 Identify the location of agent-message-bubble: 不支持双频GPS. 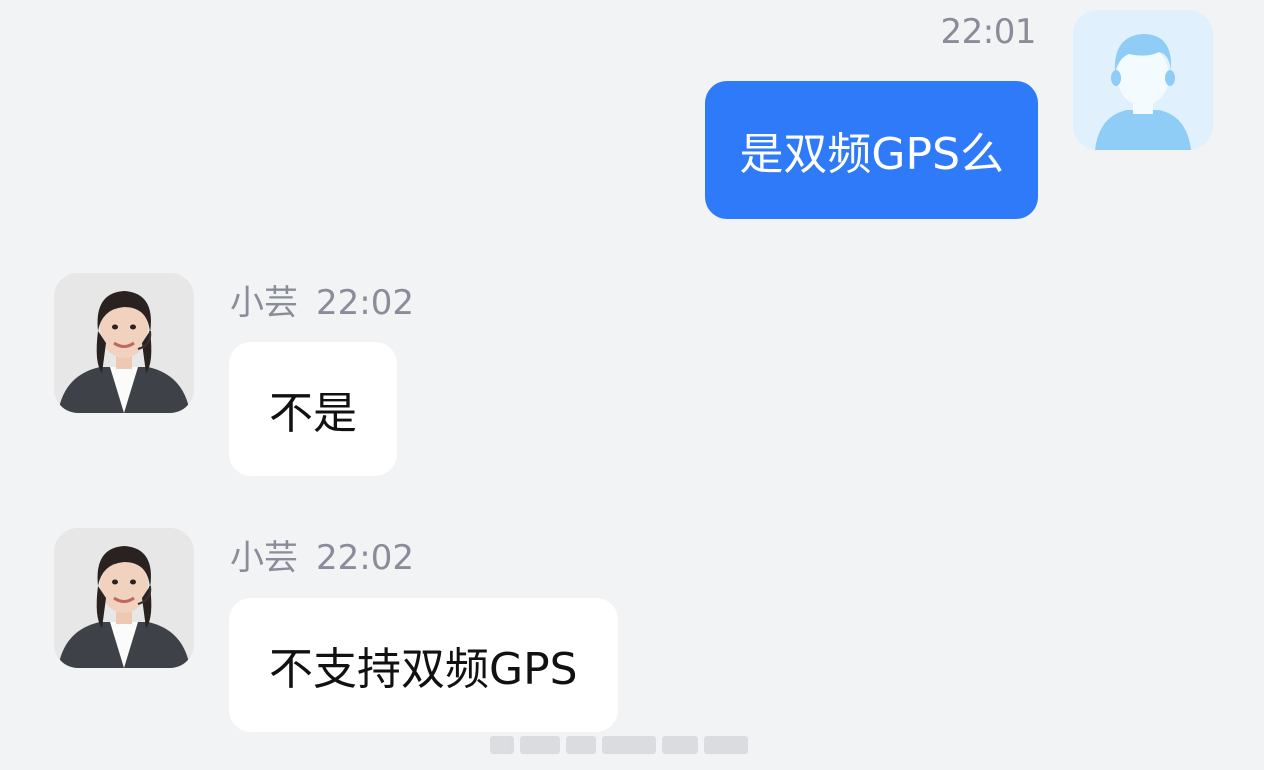
(423, 665).